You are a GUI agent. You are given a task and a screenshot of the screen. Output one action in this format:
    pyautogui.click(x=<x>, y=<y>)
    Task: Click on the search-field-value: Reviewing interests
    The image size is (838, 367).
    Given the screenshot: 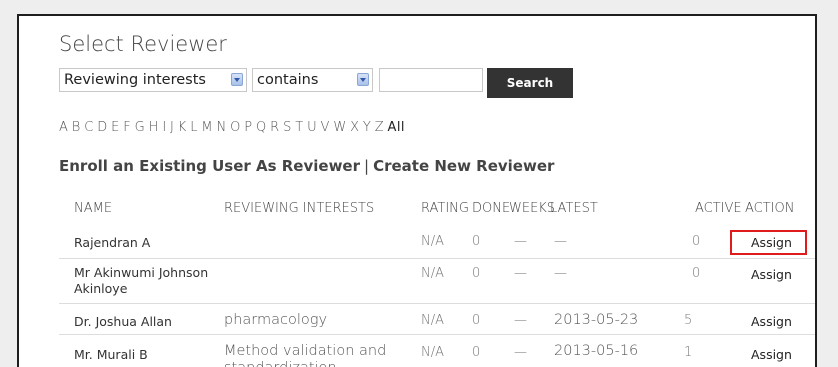 What is the action you would take?
    pyautogui.click(x=135, y=80)
    